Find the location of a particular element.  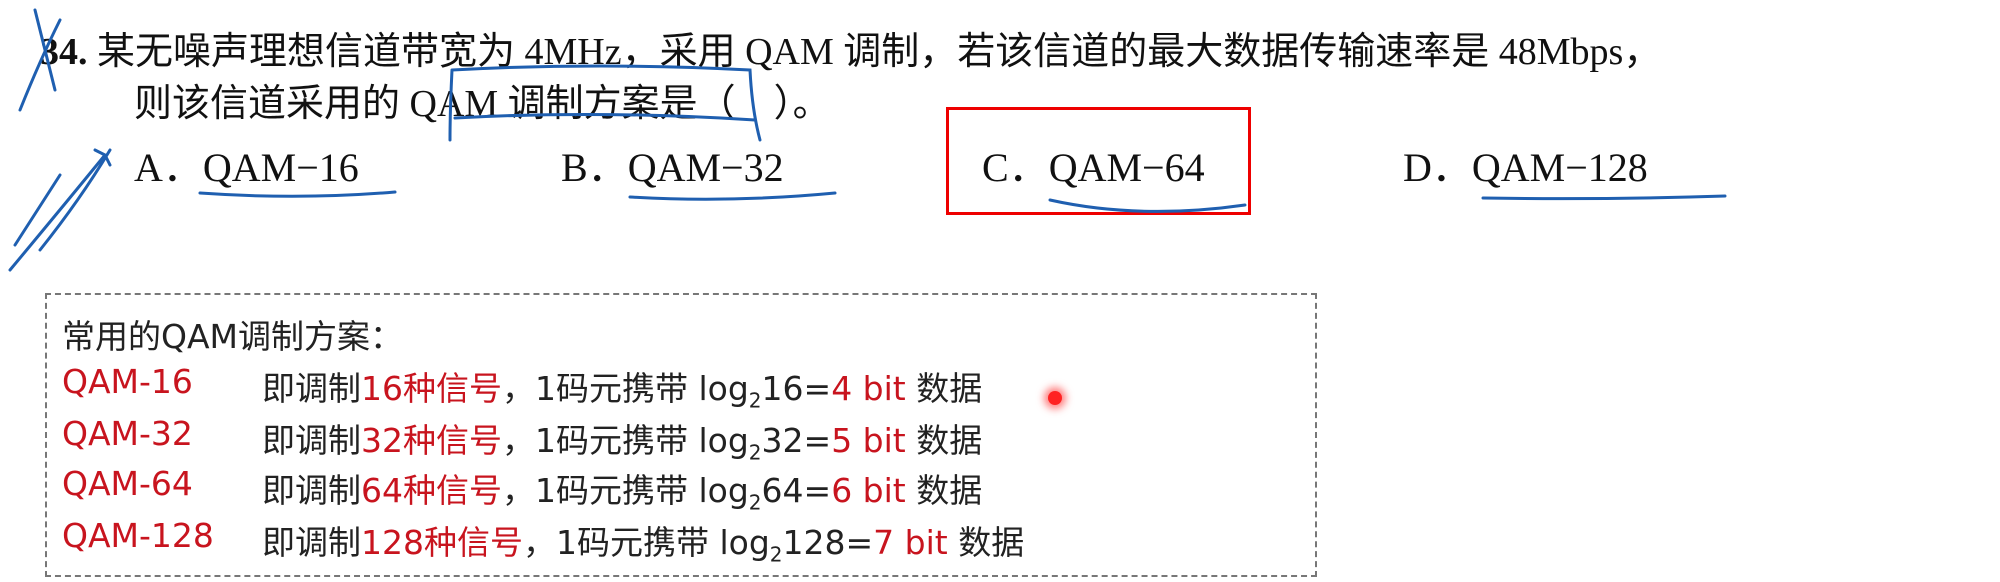

underline-a is located at coordinates (297, 194).